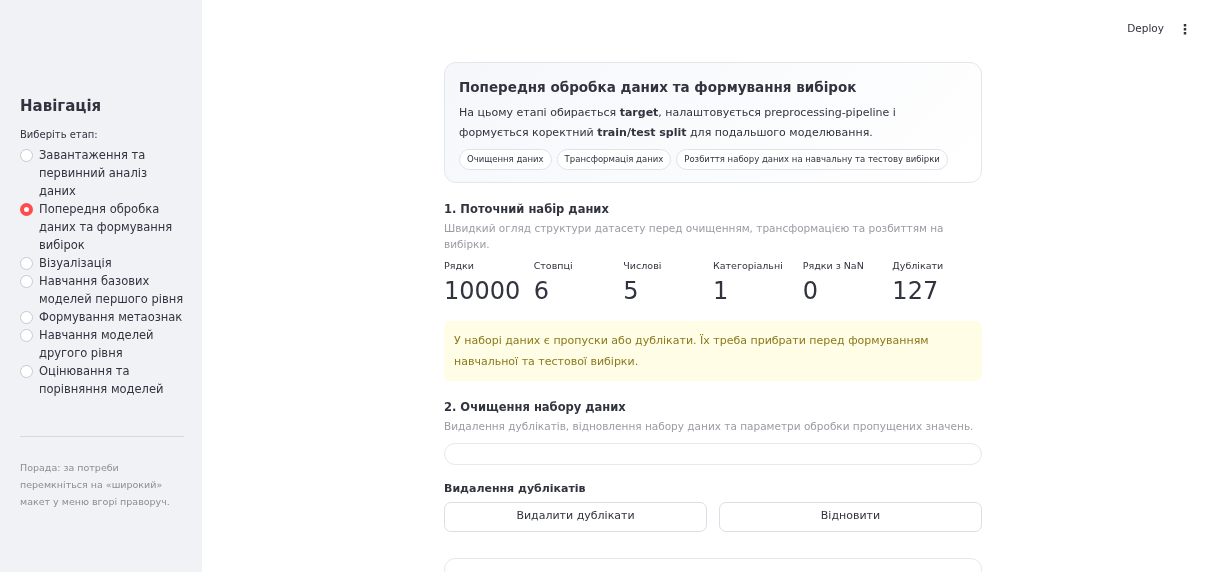 The image size is (1214, 572). What do you see at coordinates (575, 516) in the screenshot?
I see `action-button: Видалити дублікати` at bounding box center [575, 516].